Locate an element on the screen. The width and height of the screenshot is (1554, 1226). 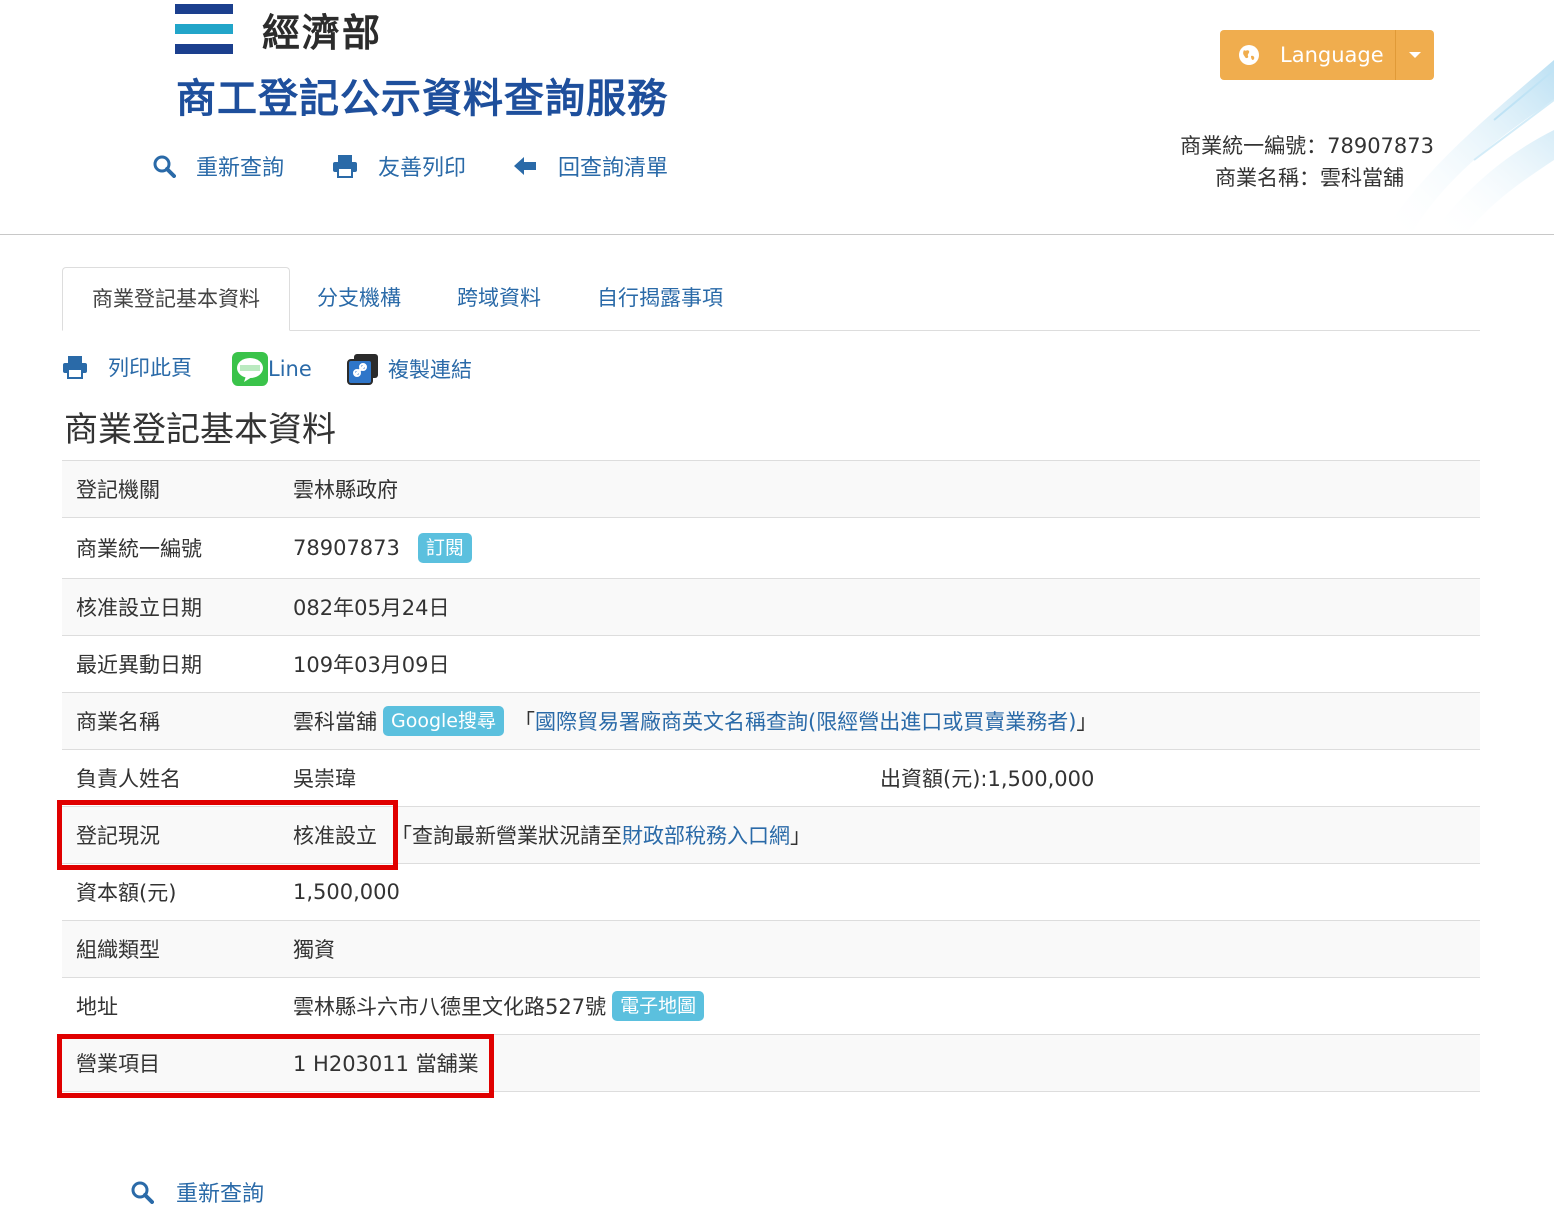
copy-link-label: 複製連結 is located at coordinates (430, 370).